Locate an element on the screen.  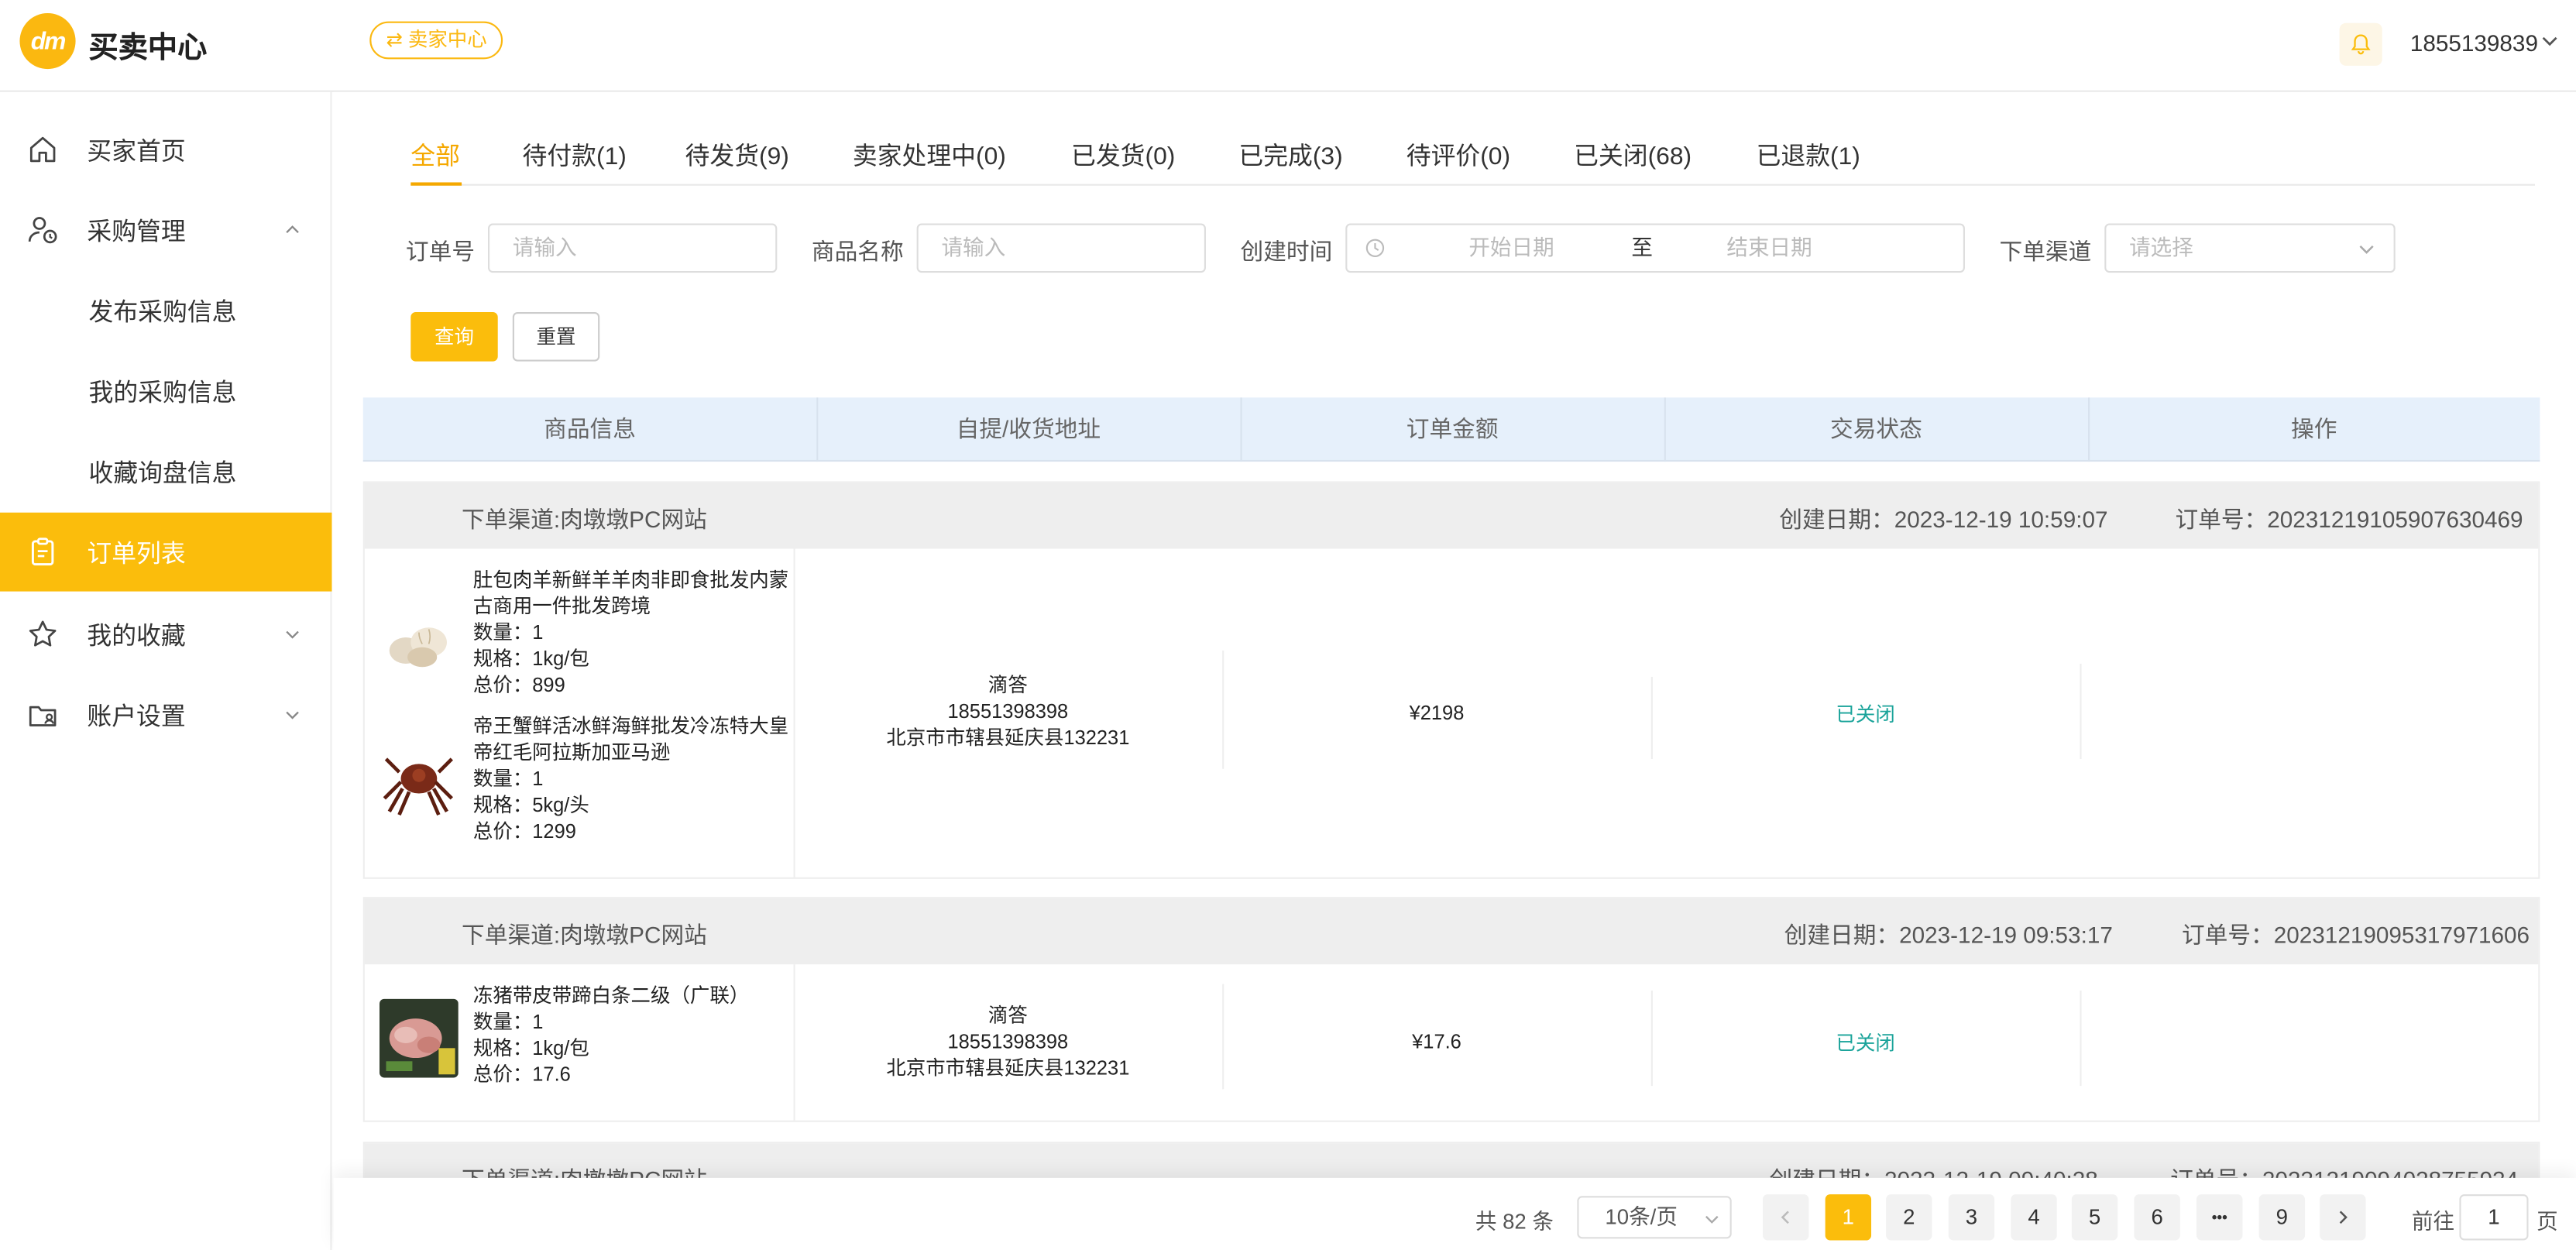
sidebar-item-saved-inquiries: 收藏询盘信息 is located at coordinates (165, 471).